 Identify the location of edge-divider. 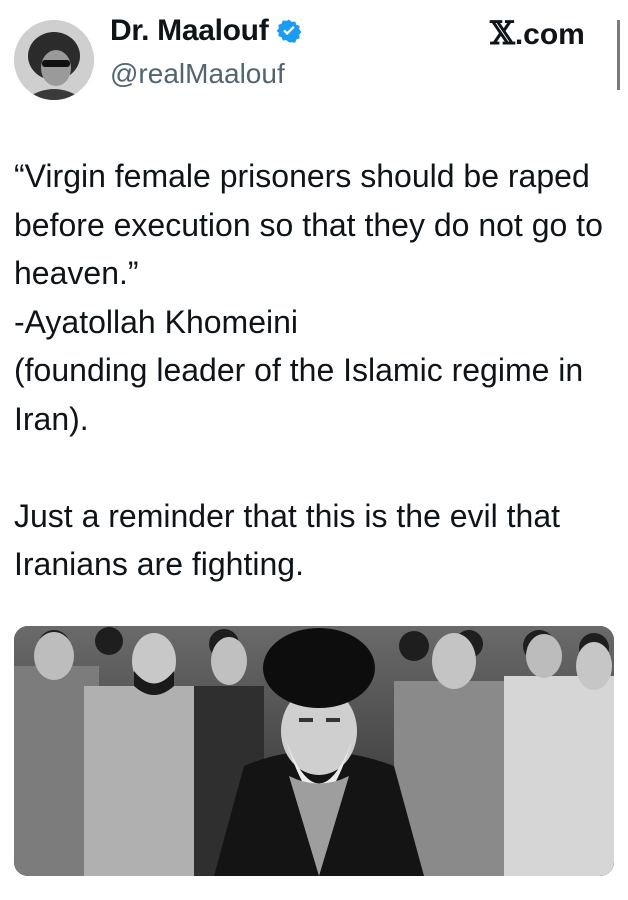
(618, 55).